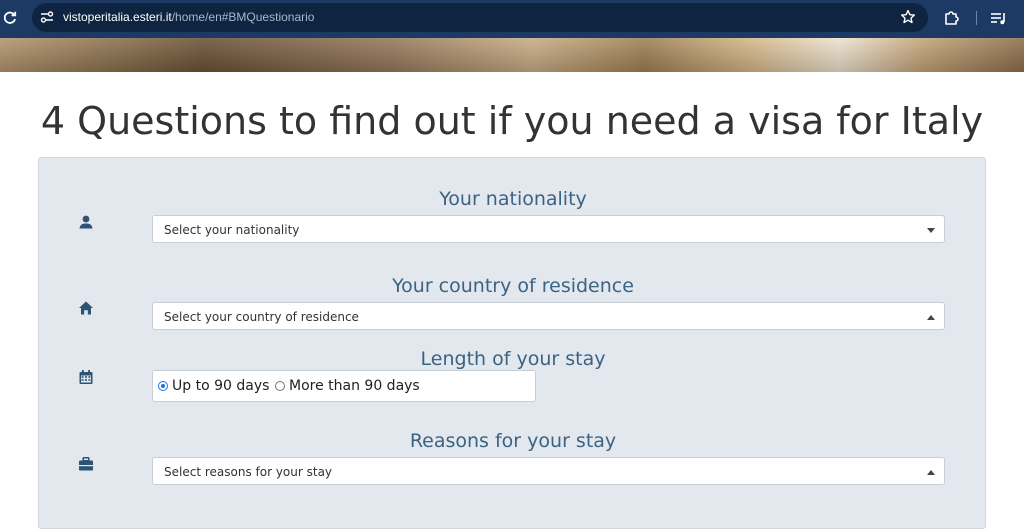 The image size is (1024, 529). Describe the element at coordinates (163, 386) in the screenshot. I see `radio-button-checked` at that location.